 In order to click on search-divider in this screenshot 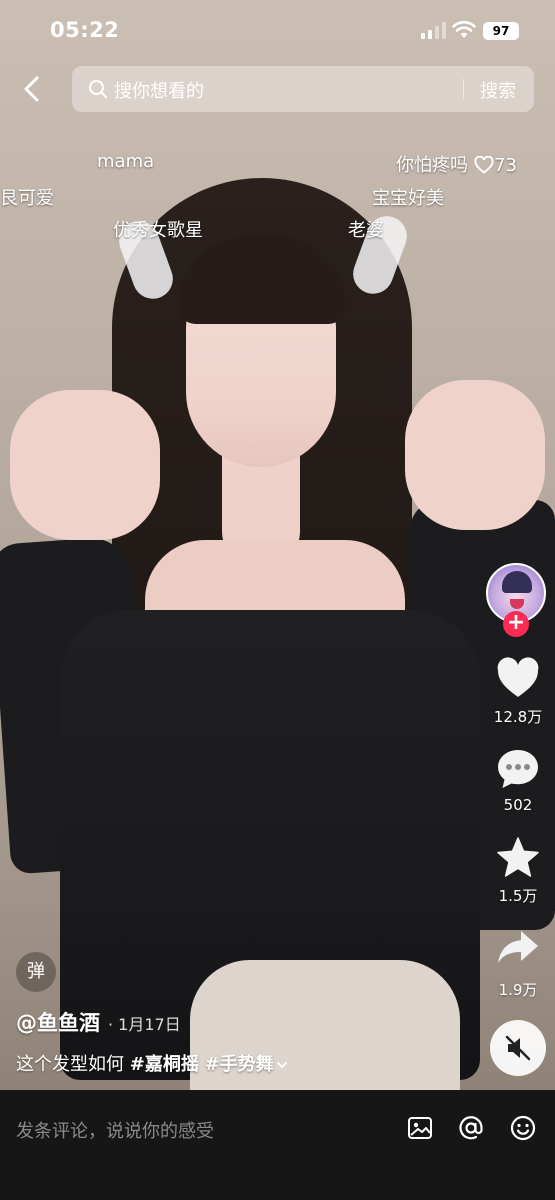, I will do `click(463, 89)`.